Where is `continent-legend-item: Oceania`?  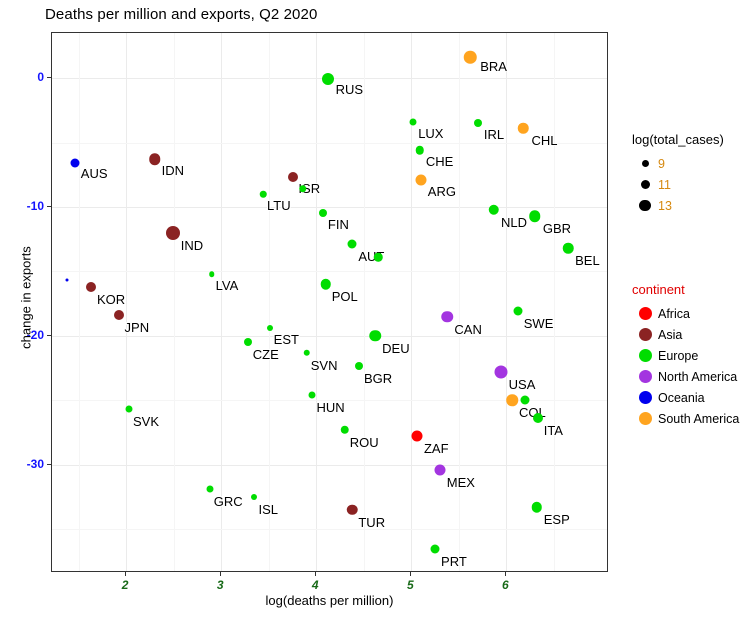
continent-legend-item: Oceania is located at coordinates (692, 397).